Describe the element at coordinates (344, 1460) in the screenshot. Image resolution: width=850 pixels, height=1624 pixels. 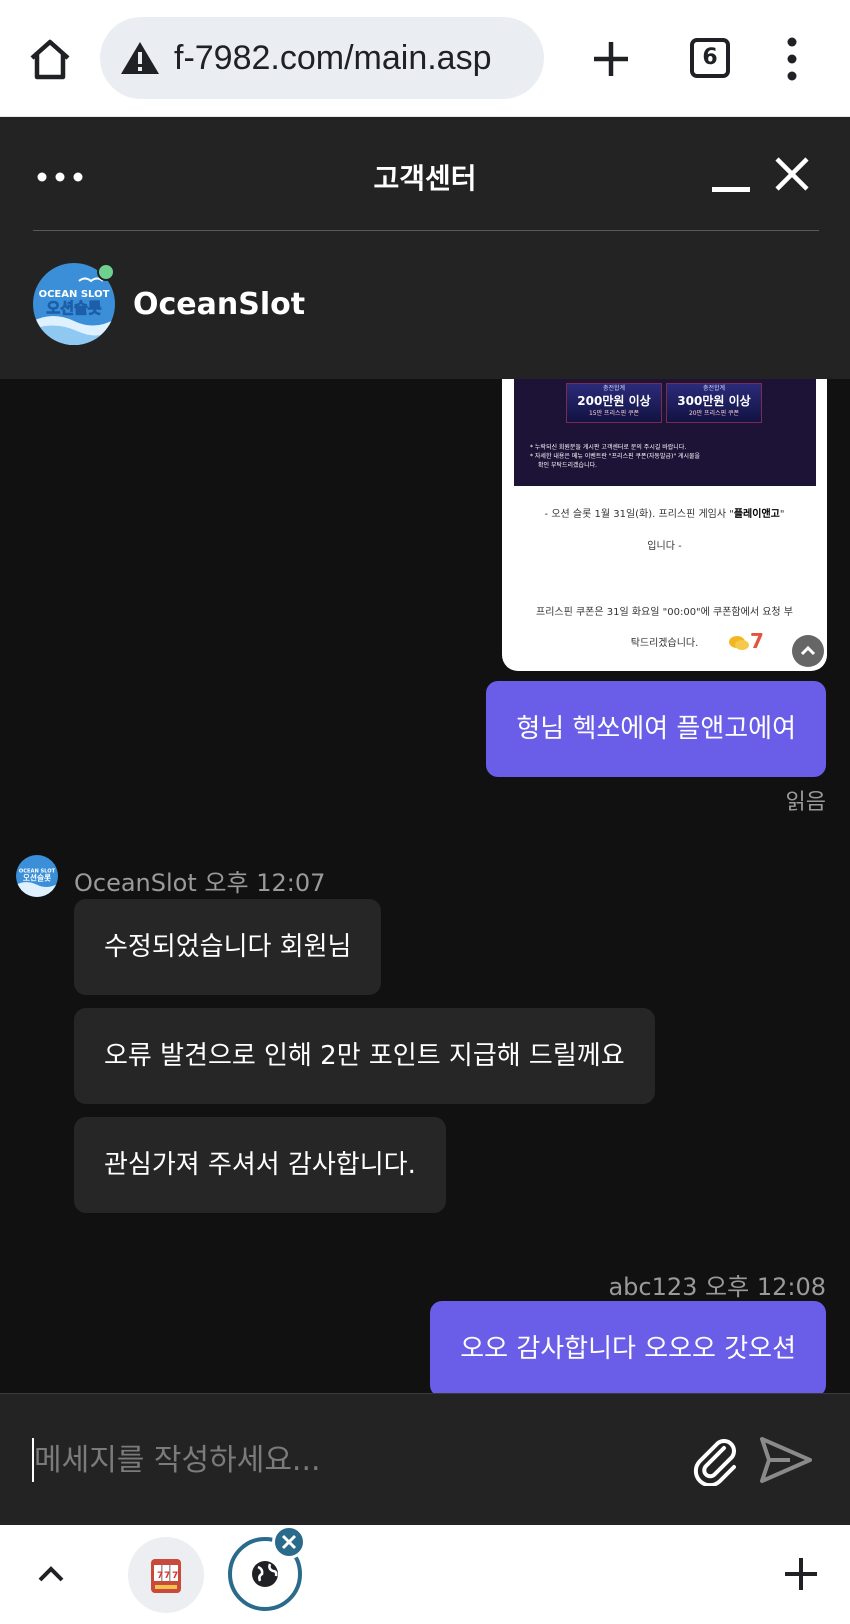
I see `message-input` at that location.